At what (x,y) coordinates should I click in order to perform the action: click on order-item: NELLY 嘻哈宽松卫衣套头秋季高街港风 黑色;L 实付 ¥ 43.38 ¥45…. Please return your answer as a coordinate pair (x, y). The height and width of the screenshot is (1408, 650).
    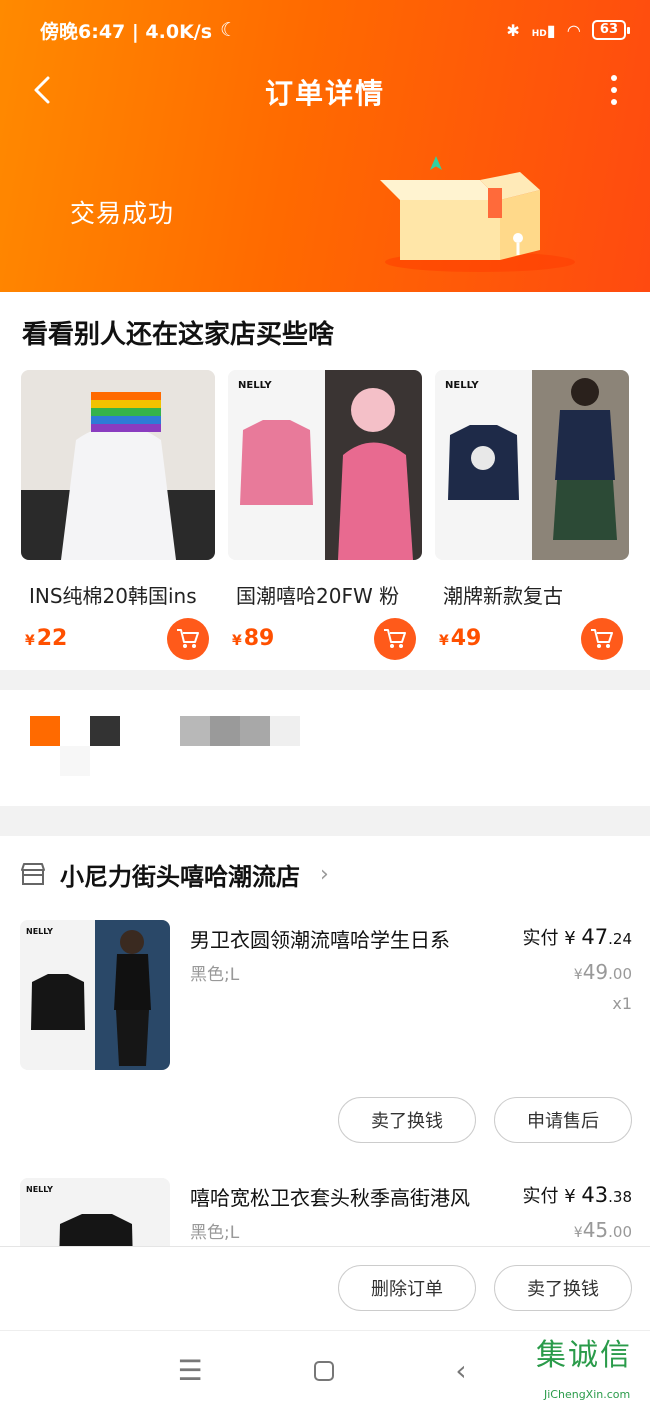
    Looking at the image, I should click on (325, 1212).